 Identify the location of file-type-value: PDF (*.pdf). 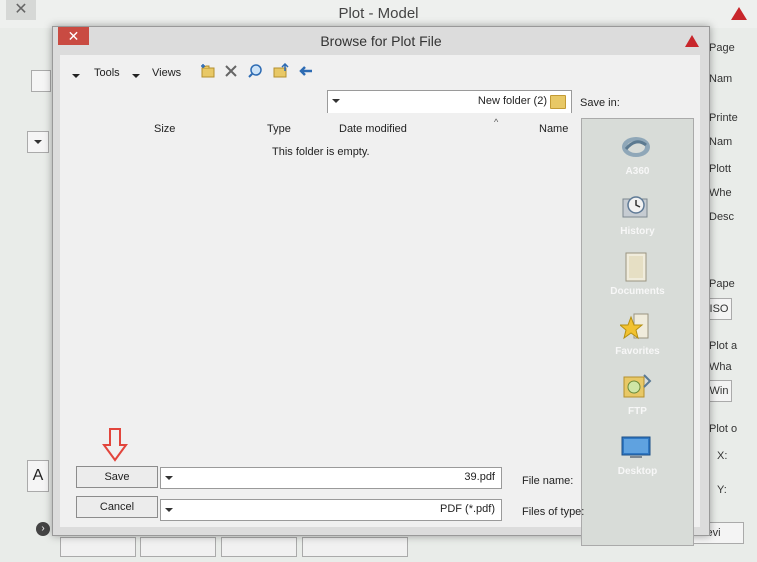
(467, 509).